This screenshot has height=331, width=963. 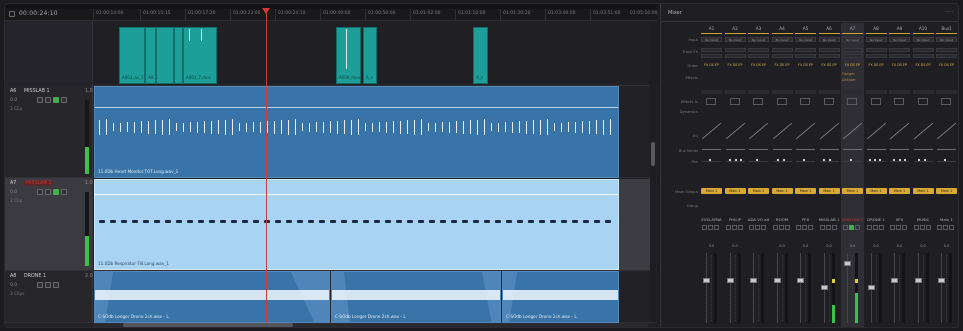 What do you see at coordinates (805, 219) in the screenshot?
I see `channel-name: PFX` at bounding box center [805, 219].